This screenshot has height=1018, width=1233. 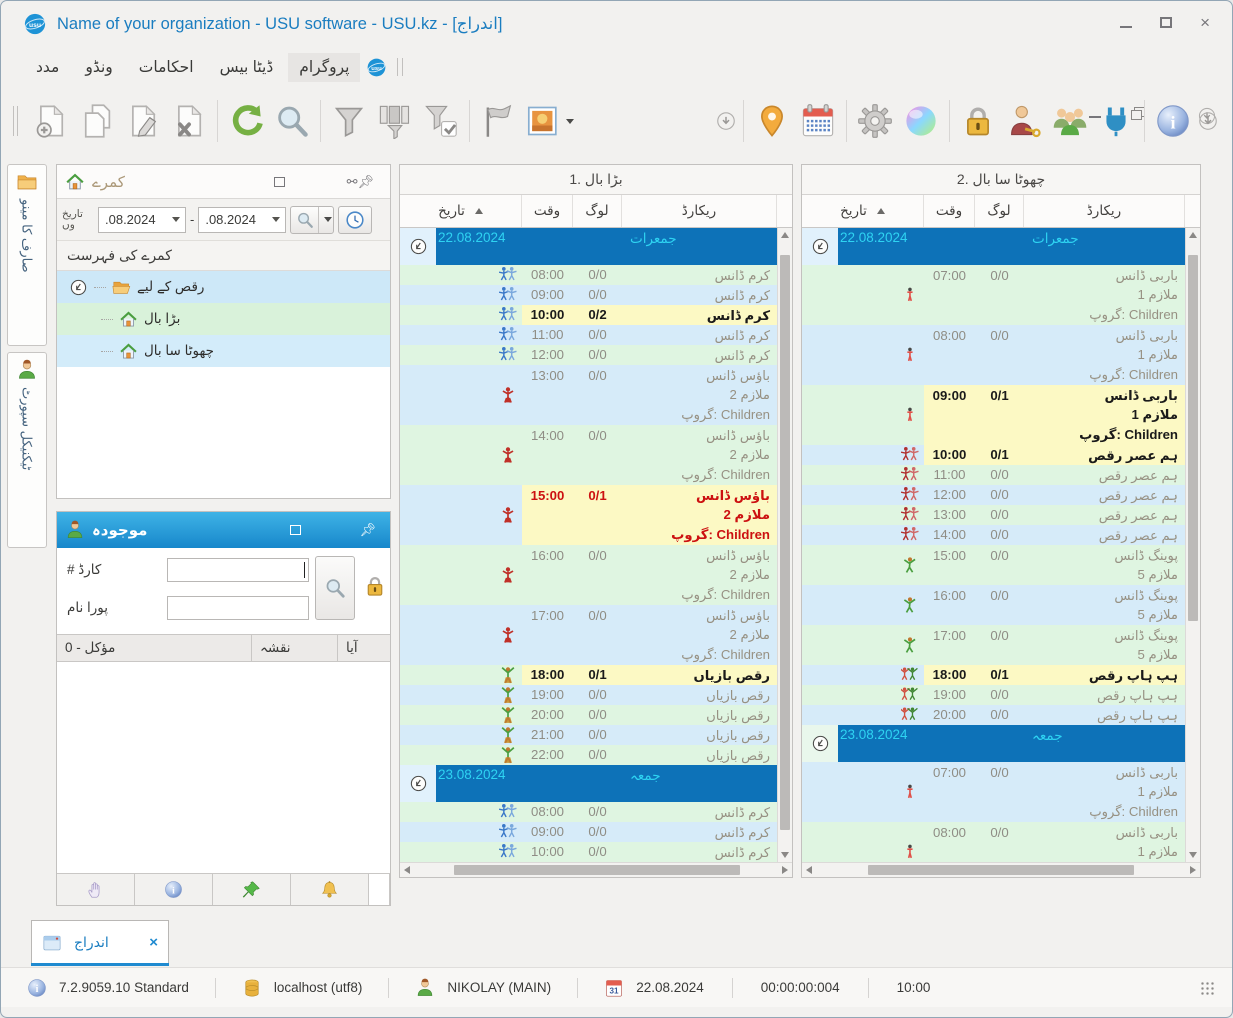 I want to click on current-panel-maximize-button, so click(x=296, y=530).